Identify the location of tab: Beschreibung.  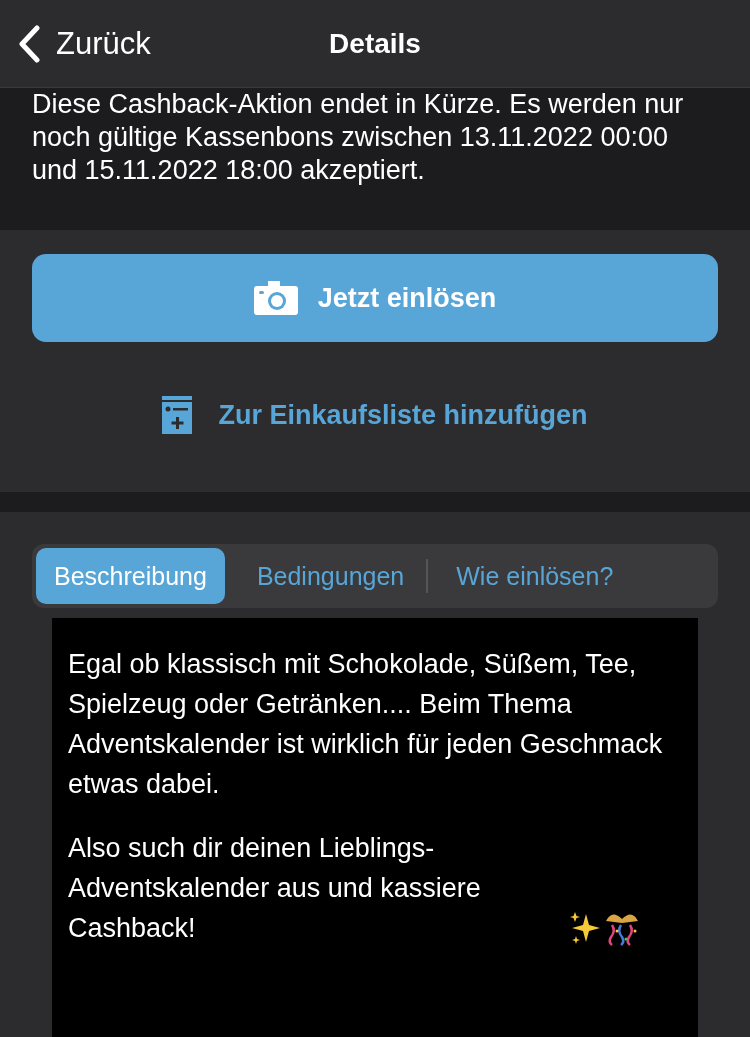
(130, 576).